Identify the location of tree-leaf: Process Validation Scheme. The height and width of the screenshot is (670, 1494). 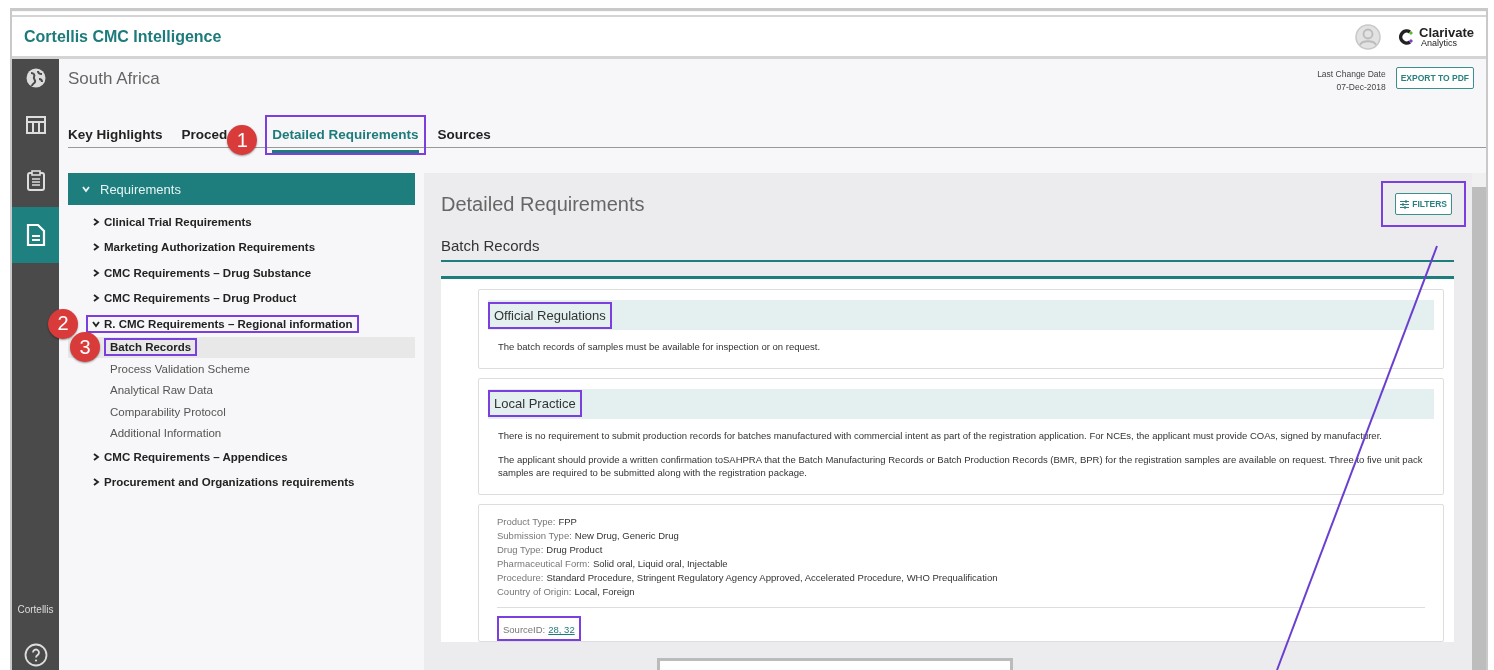
(180, 368).